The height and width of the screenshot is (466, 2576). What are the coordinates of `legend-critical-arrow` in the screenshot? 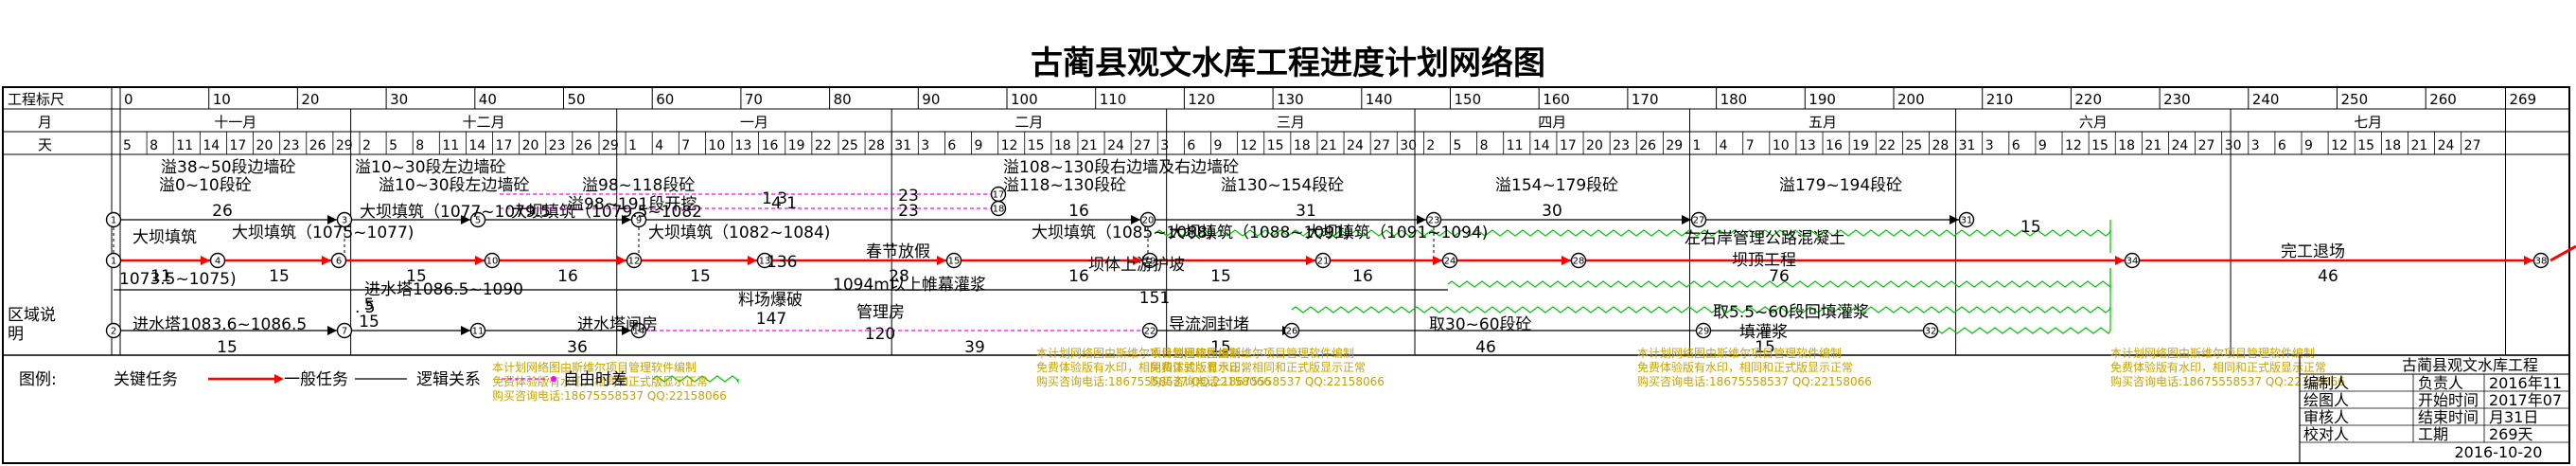 It's located at (279, 379).